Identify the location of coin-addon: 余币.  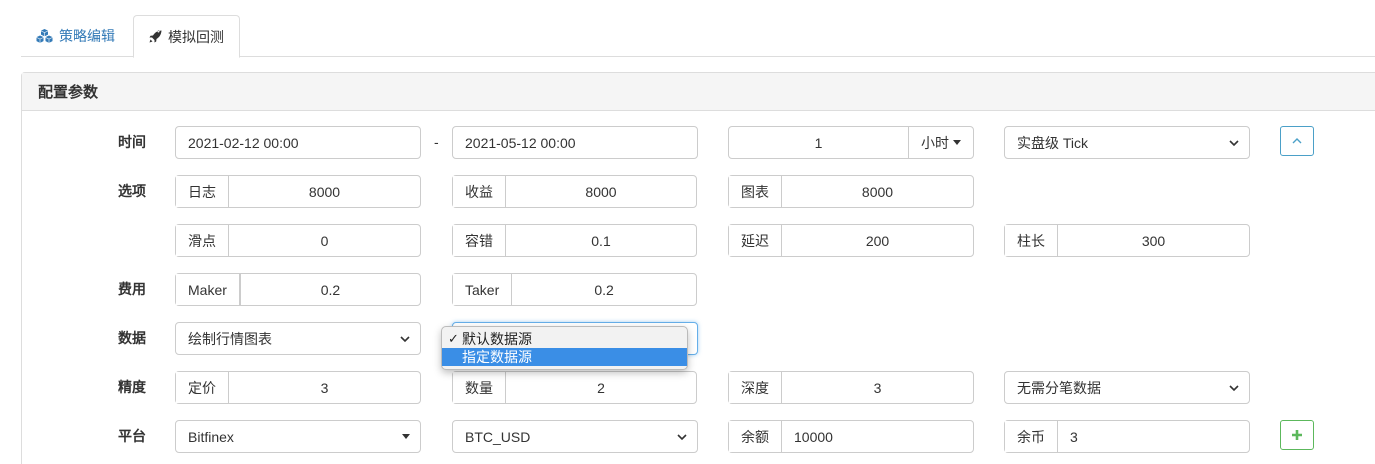
(1031, 436).